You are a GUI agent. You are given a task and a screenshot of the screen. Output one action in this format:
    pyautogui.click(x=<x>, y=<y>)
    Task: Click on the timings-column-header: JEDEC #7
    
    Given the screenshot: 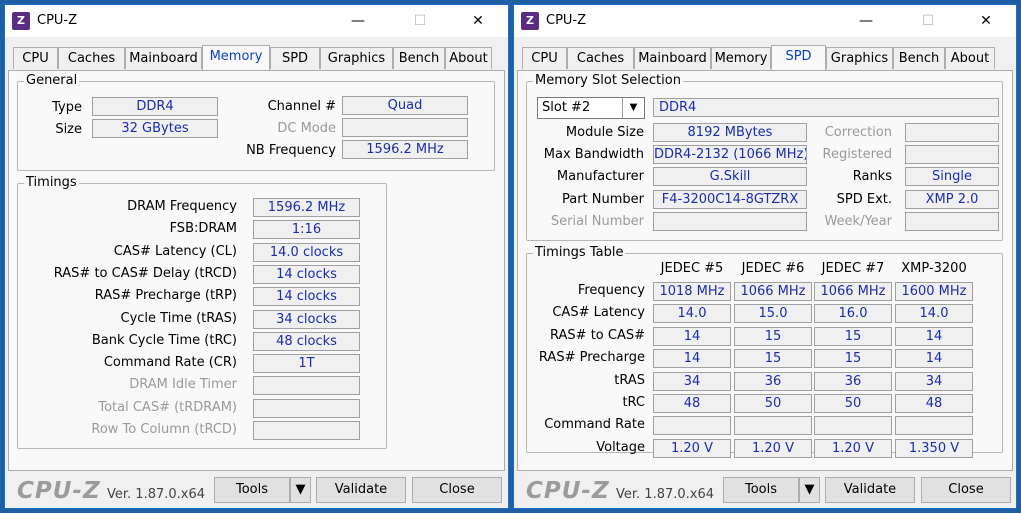 What is the action you would take?
    pyautogui.click(x=853, y=268)
    